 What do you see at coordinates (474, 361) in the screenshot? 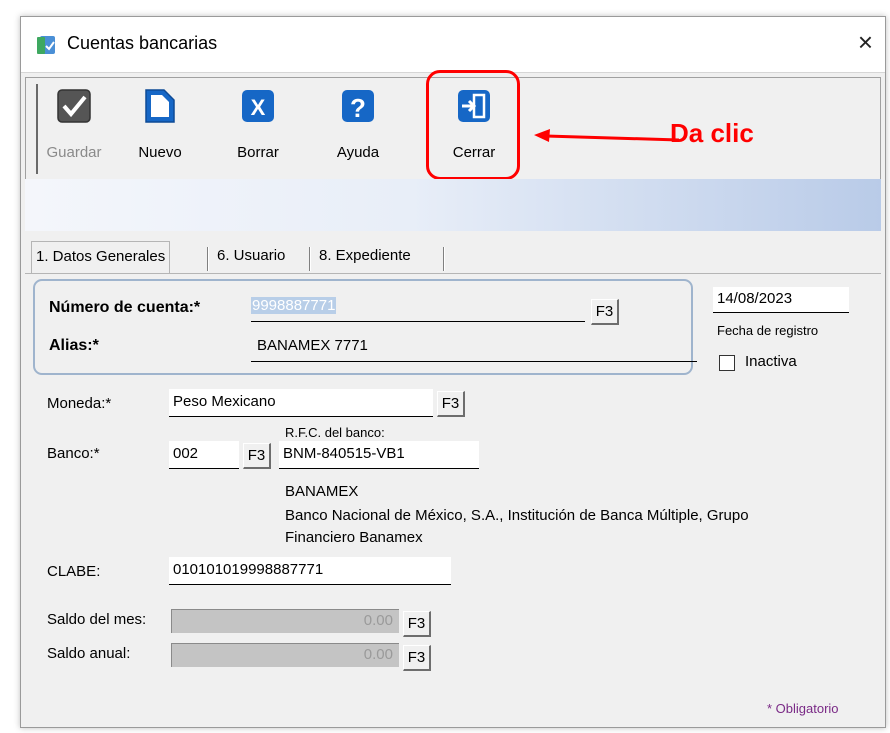
I see `alias-underline` at bounding box center [474, 361].